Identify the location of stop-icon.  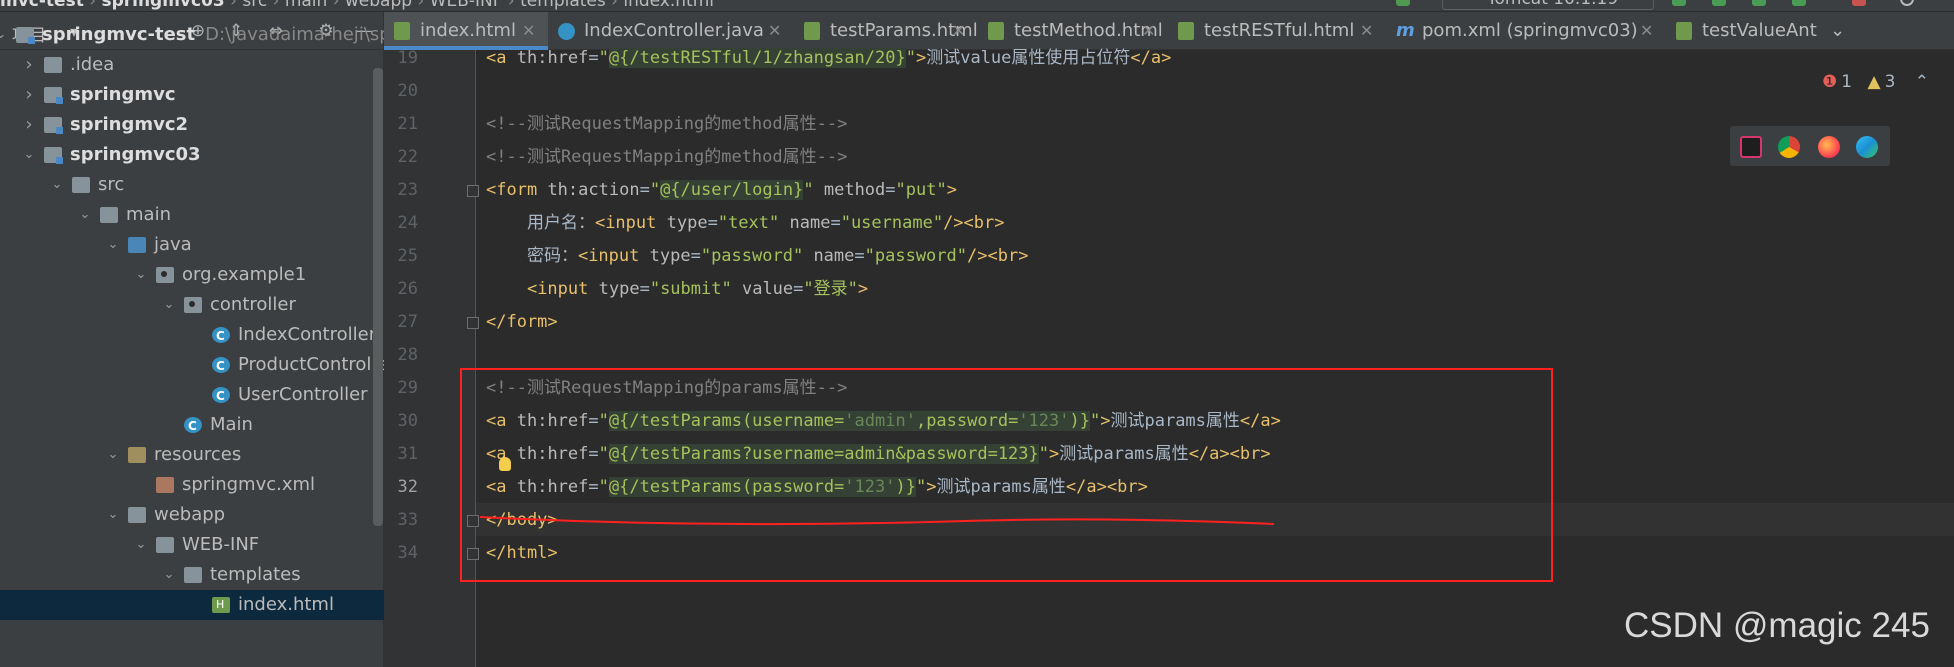
(1859, 3).